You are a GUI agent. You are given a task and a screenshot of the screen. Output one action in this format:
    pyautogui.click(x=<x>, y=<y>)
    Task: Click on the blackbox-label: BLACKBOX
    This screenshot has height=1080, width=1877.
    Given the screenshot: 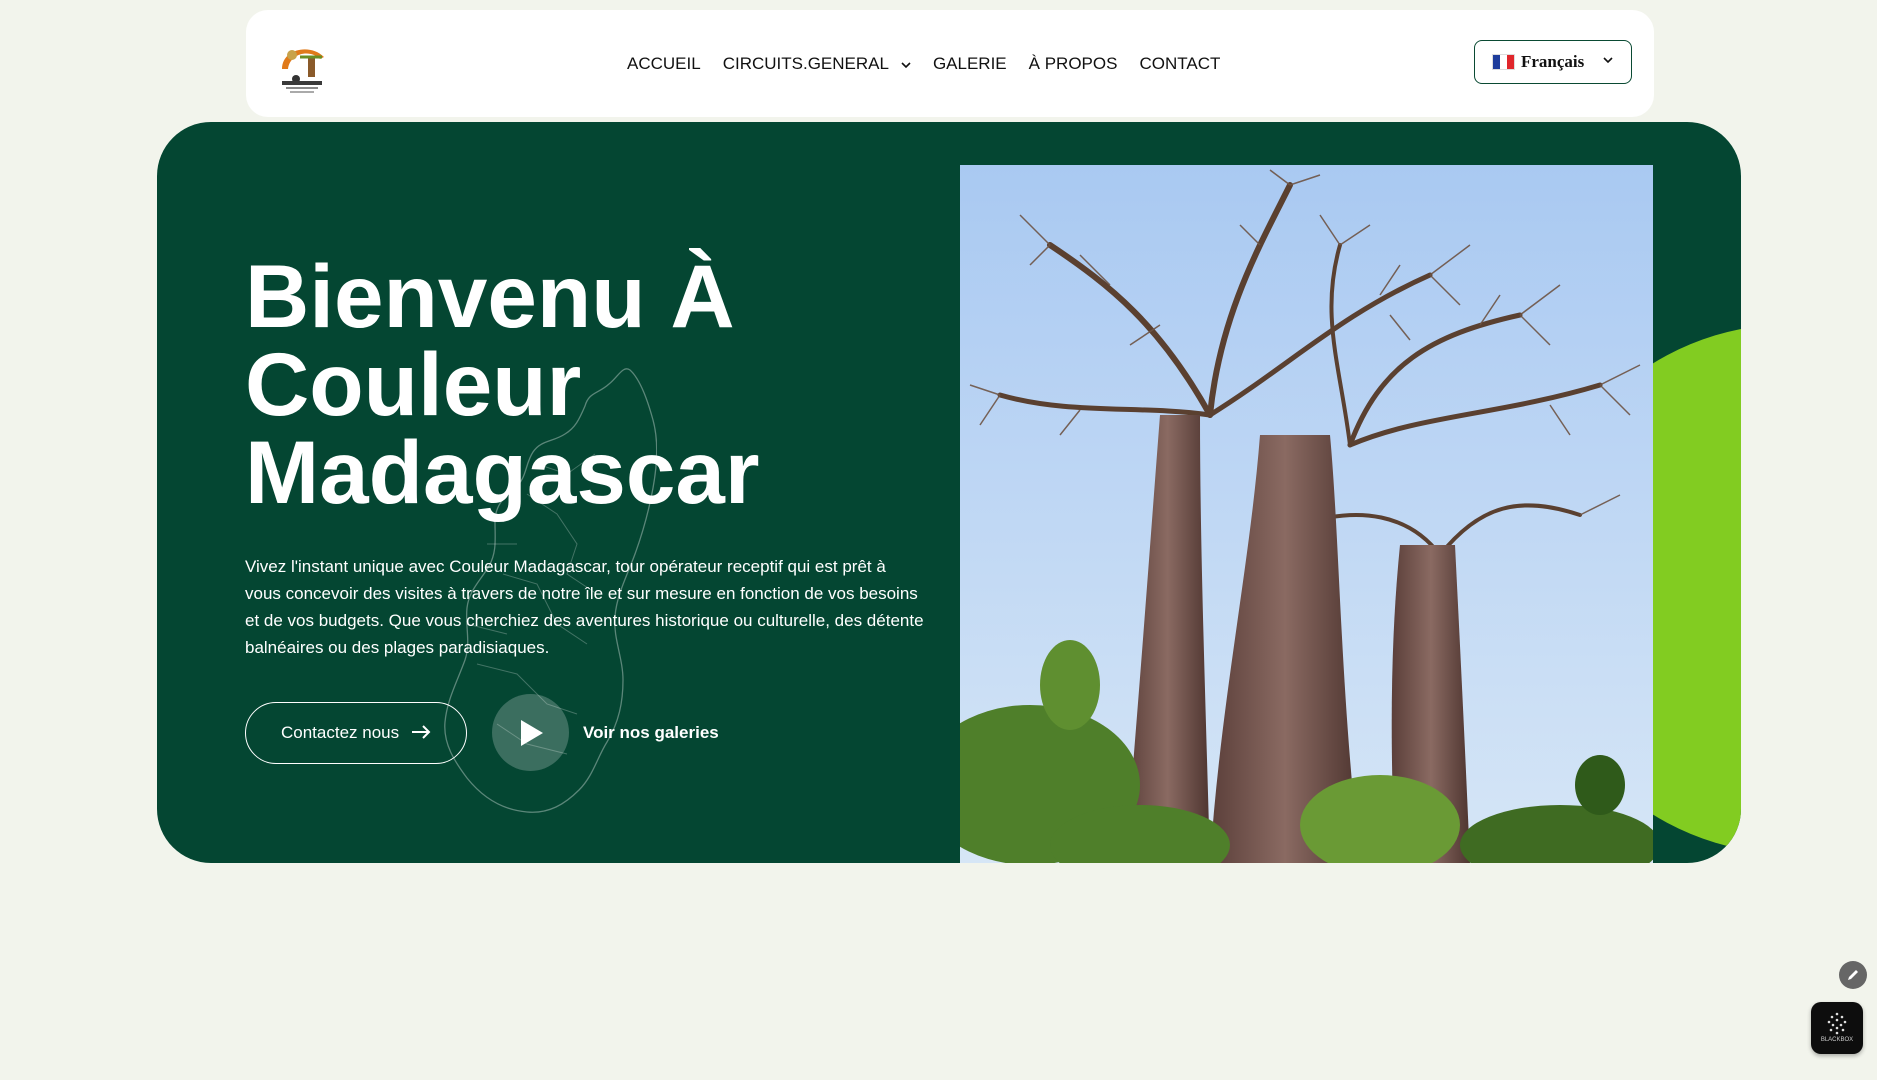 What is the action you would take?
    pyautogui.click(x=1837, y=1040)
    